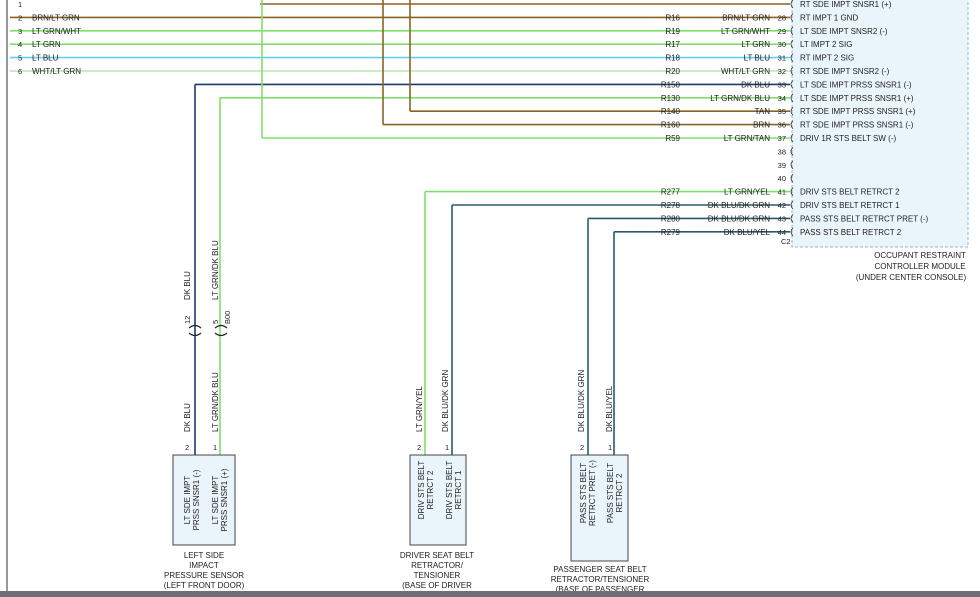  Describe the element at coordinates (187, 500) in the screenshot. I see `sensor-box-text-1a: LT SDE IMPT` at that location.